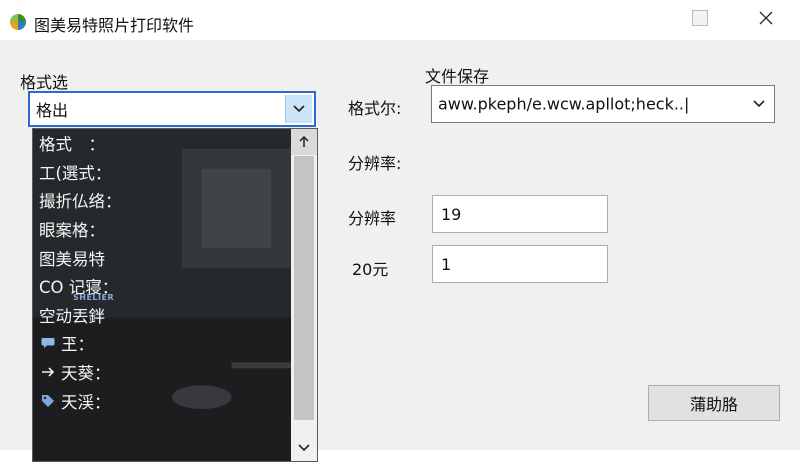 Image resolution: width=800 pixels, height=462 pixels. What do you see at coordinates (714, 403) in the screenshot?
I see `help-button: 蒲助胳` at bounding box center [714, 403].